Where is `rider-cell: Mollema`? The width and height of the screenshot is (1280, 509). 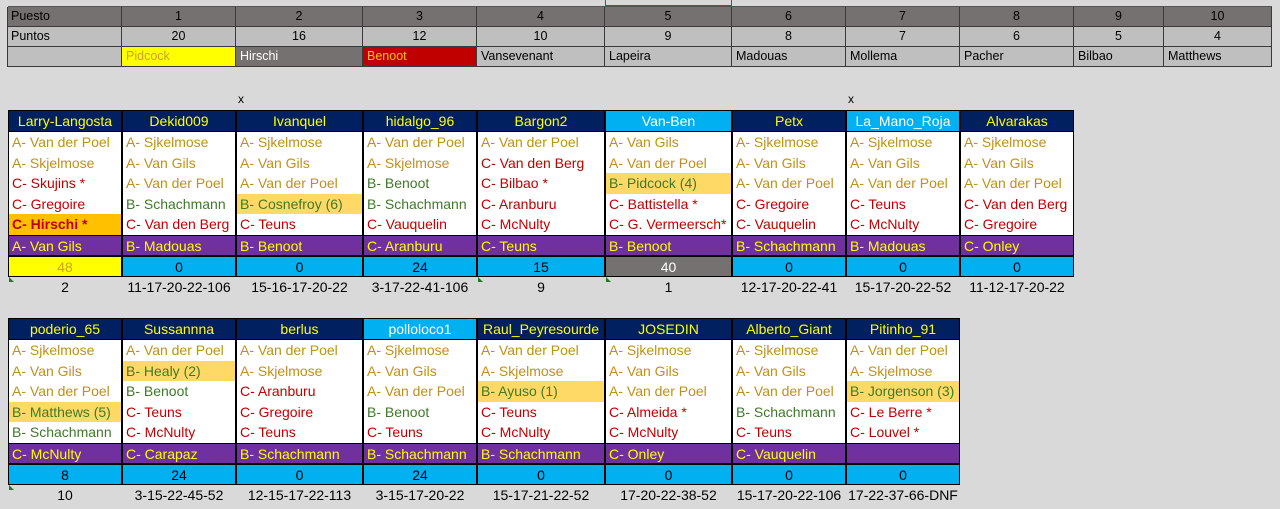 rider-cell: Mollema is located at coordinates (903, 57).